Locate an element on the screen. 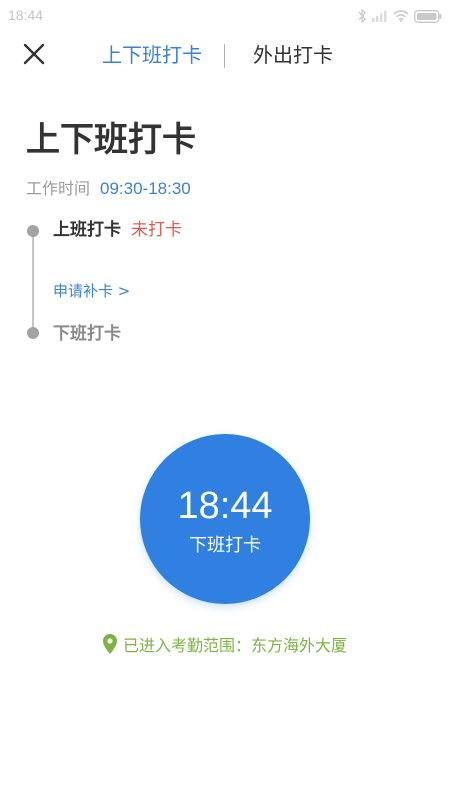  close-button is located at coordinates (34, 56).